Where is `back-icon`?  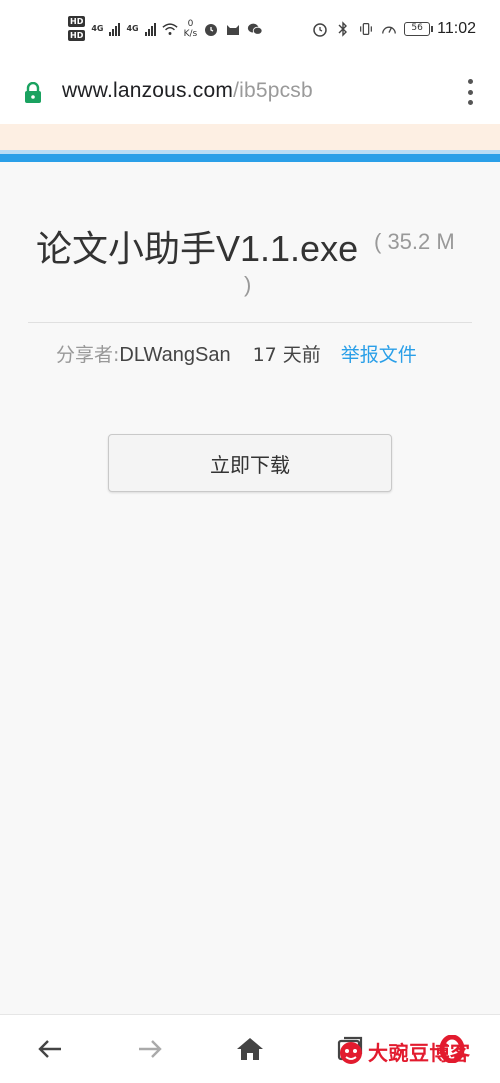
back-icon is located at coordinates (50, 1049).